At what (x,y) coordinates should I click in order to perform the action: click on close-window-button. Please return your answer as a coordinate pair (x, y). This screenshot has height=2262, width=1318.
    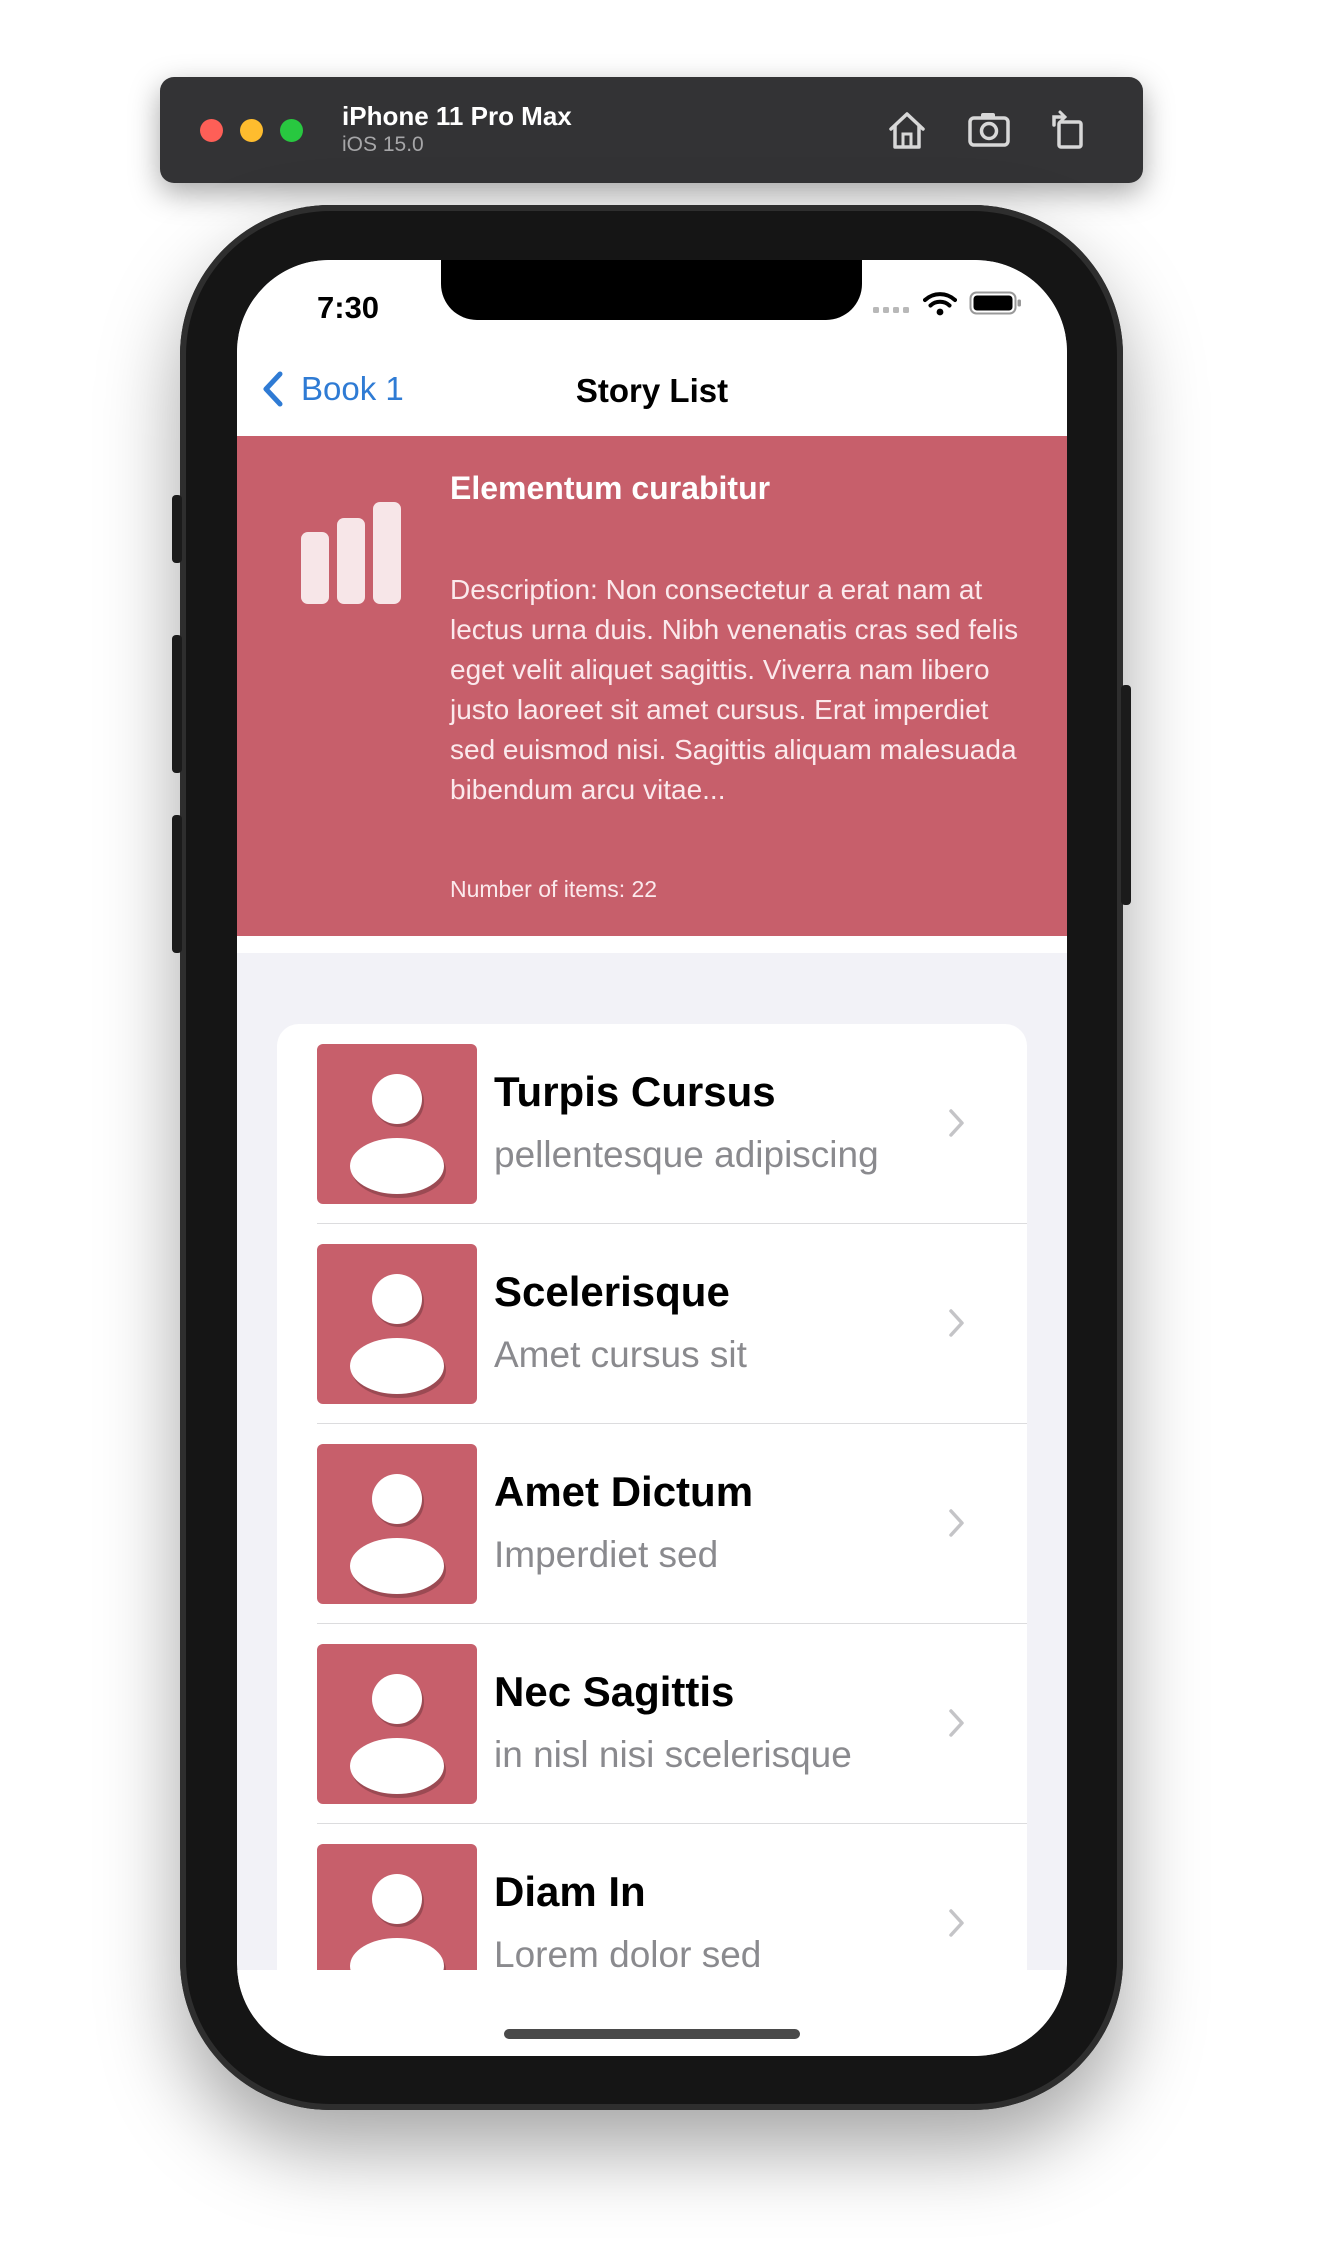
    Looking at the image, I should click on (211, 130).